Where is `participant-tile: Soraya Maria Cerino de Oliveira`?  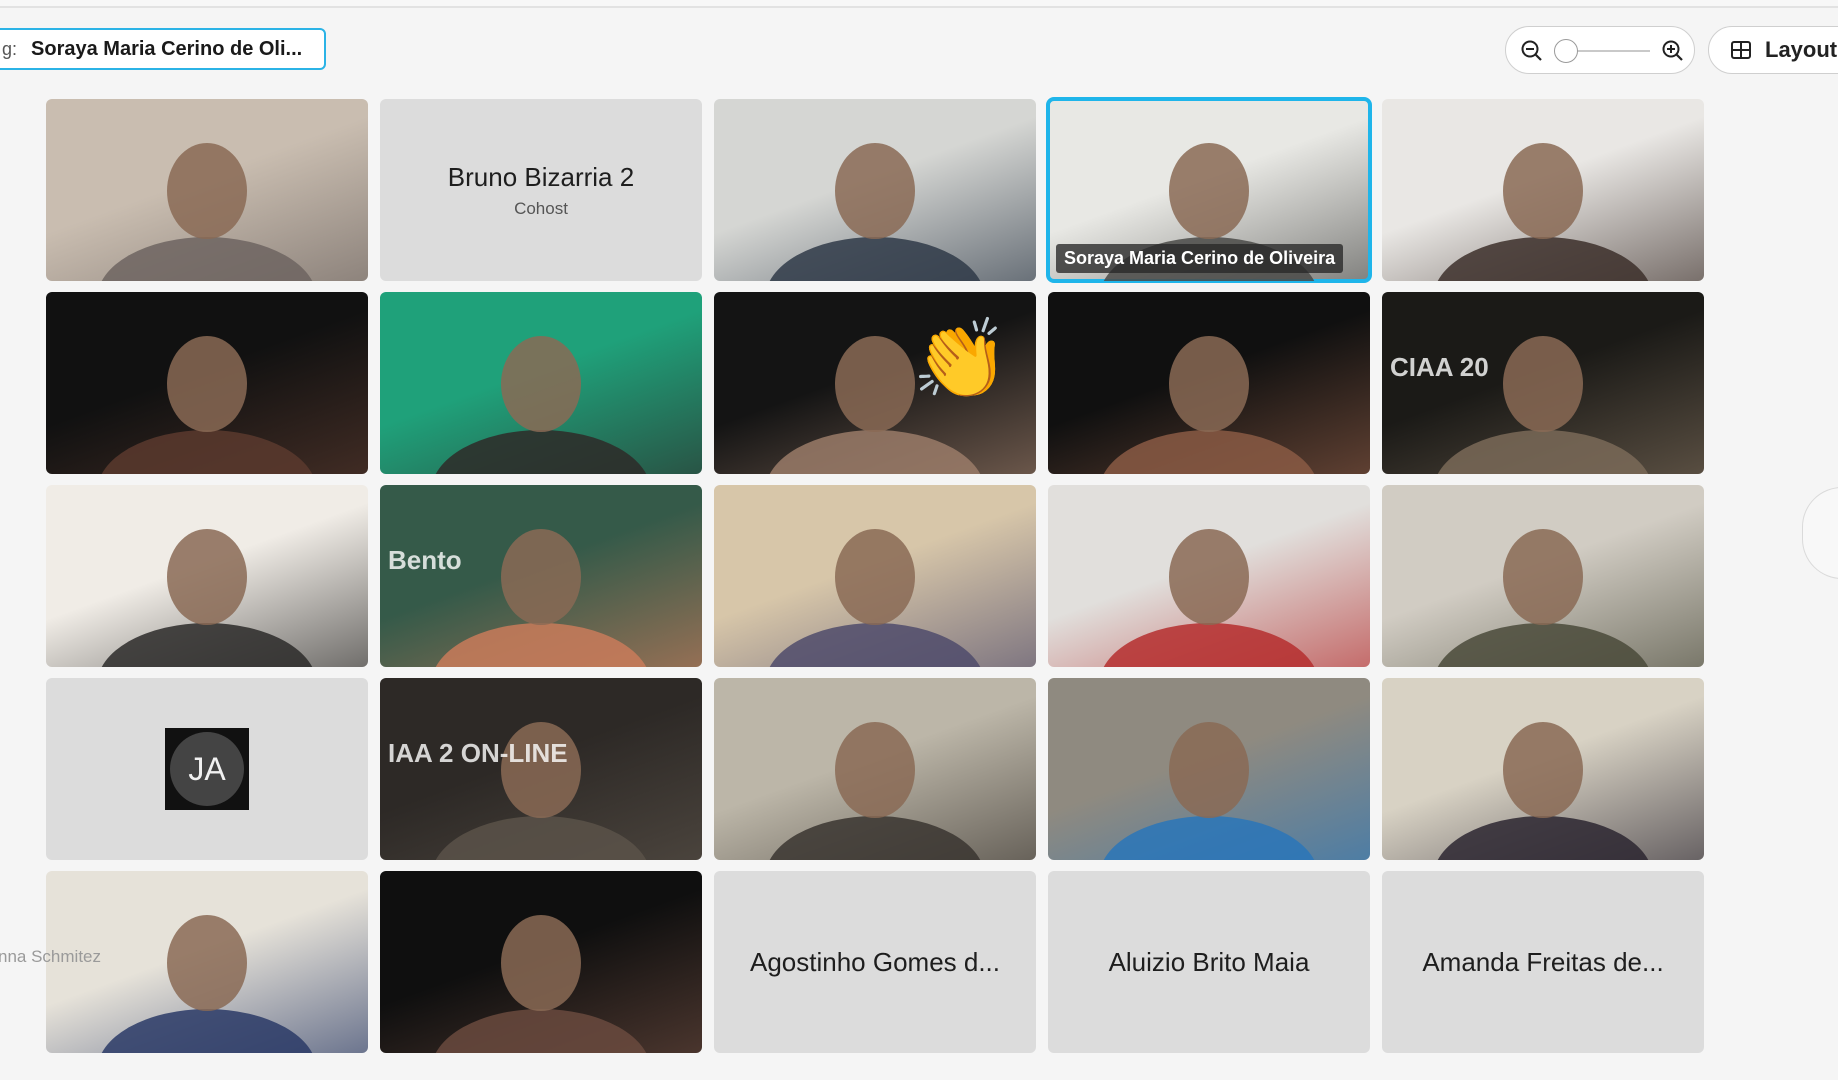 participant-tile: Soraya Maria Cerino de Oliveira is located at coordinates (1209, 190).